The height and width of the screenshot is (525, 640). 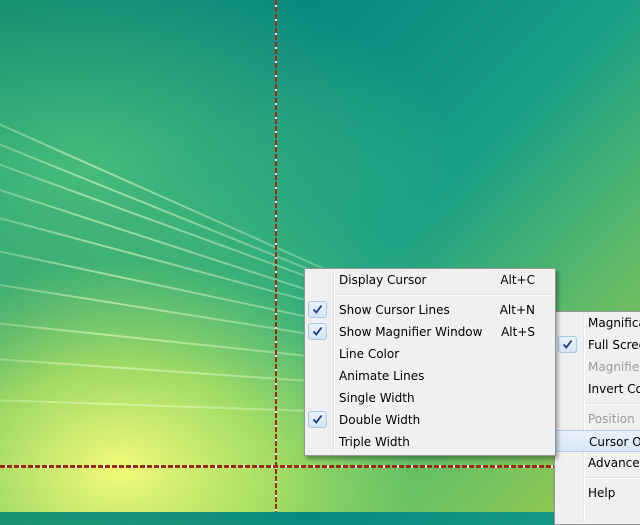 What do you see at coordinates (394, 310) in the screenshot?
I see `menu-item-label: Show Cursor Lines` at bounding box center [394, 310].